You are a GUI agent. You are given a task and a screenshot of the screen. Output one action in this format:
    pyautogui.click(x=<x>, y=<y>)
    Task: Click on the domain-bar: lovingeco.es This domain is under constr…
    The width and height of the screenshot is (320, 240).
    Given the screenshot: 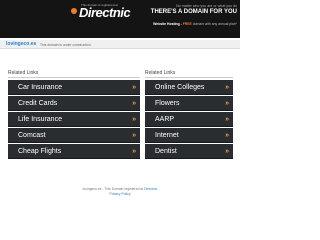 What is the action you would take?
    pyautogui.click(x=120, y=44)
    